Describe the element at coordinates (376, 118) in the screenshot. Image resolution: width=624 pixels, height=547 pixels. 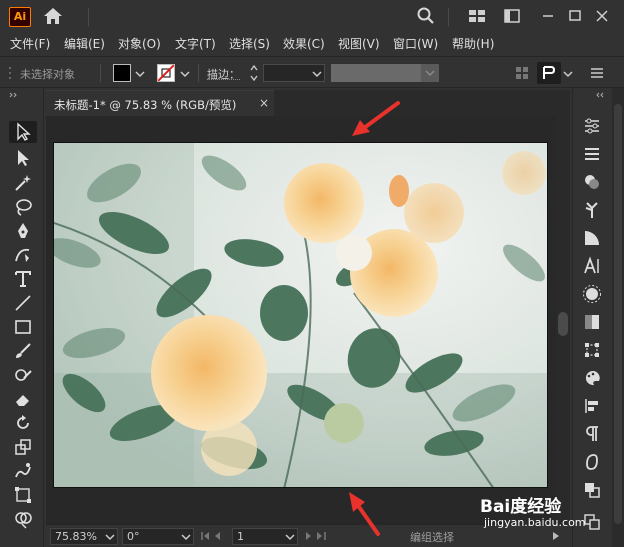
I see `annotation-arrow-top` at that location.